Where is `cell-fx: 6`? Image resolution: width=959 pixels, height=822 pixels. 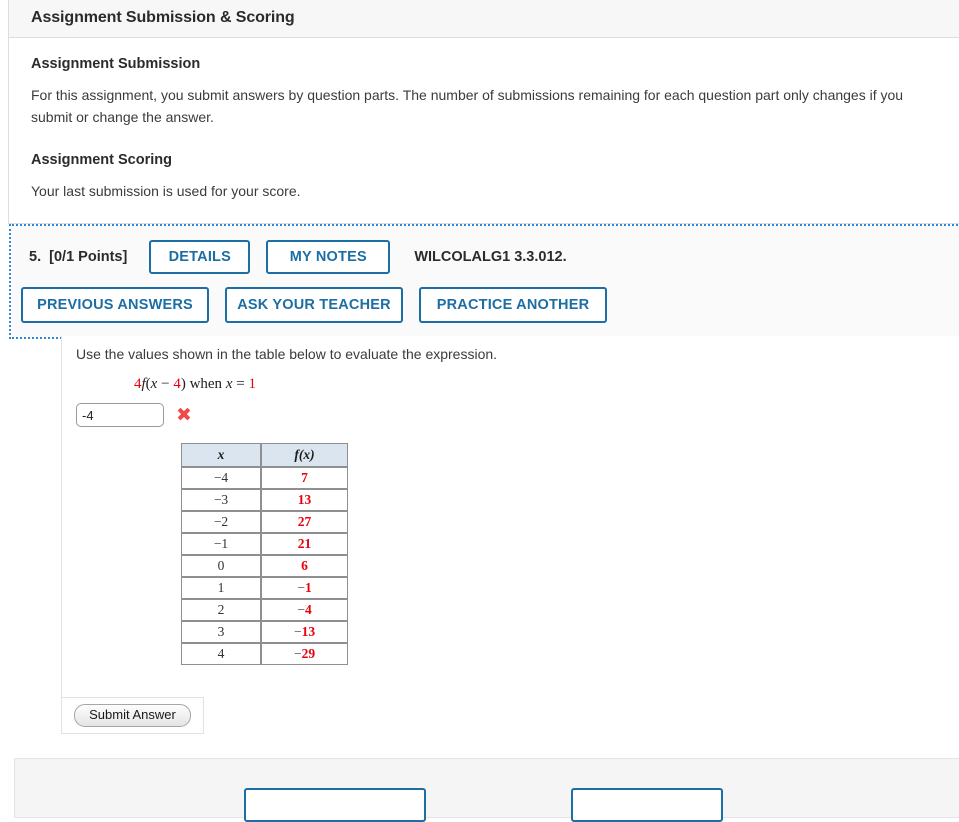
cell-fx: 6 is located at coordinates (304, 566).